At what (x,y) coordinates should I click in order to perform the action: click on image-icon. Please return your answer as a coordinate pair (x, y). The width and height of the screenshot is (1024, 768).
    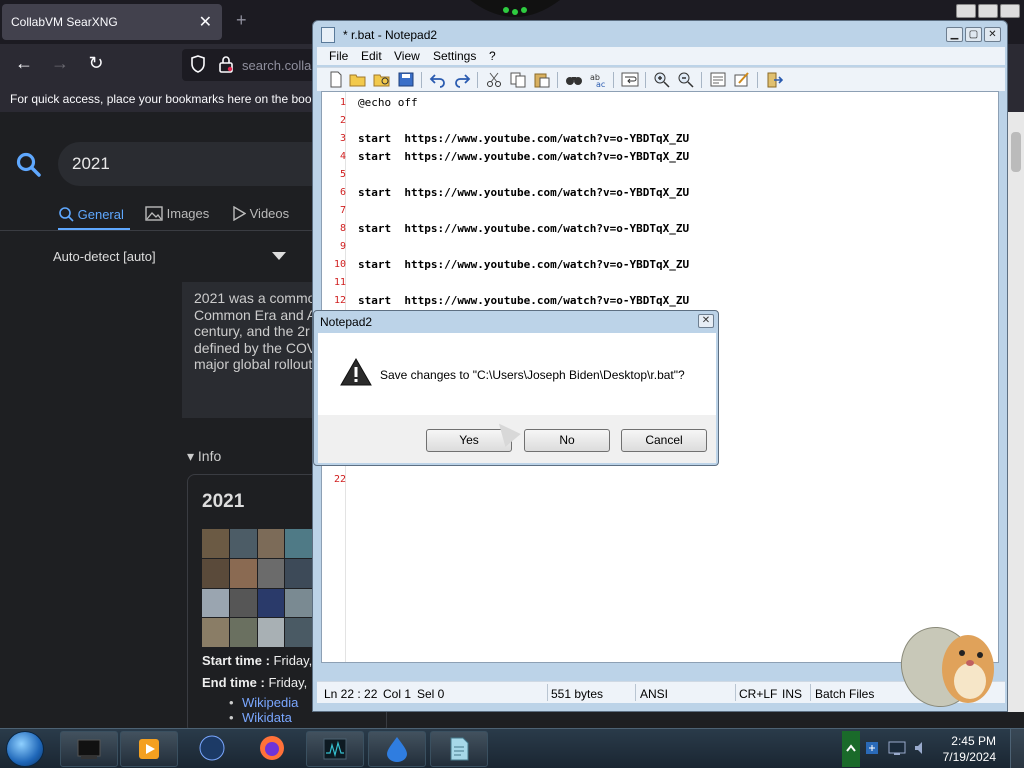
    Looking at the image, I should click on (154, 213).